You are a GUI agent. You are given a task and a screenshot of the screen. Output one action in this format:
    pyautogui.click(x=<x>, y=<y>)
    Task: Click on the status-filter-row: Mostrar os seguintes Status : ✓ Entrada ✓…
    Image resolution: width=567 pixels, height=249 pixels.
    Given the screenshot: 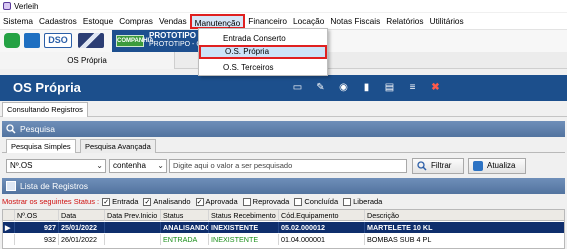 What is the action you would take?
    pyautogui.click(x=283, y=202)
    